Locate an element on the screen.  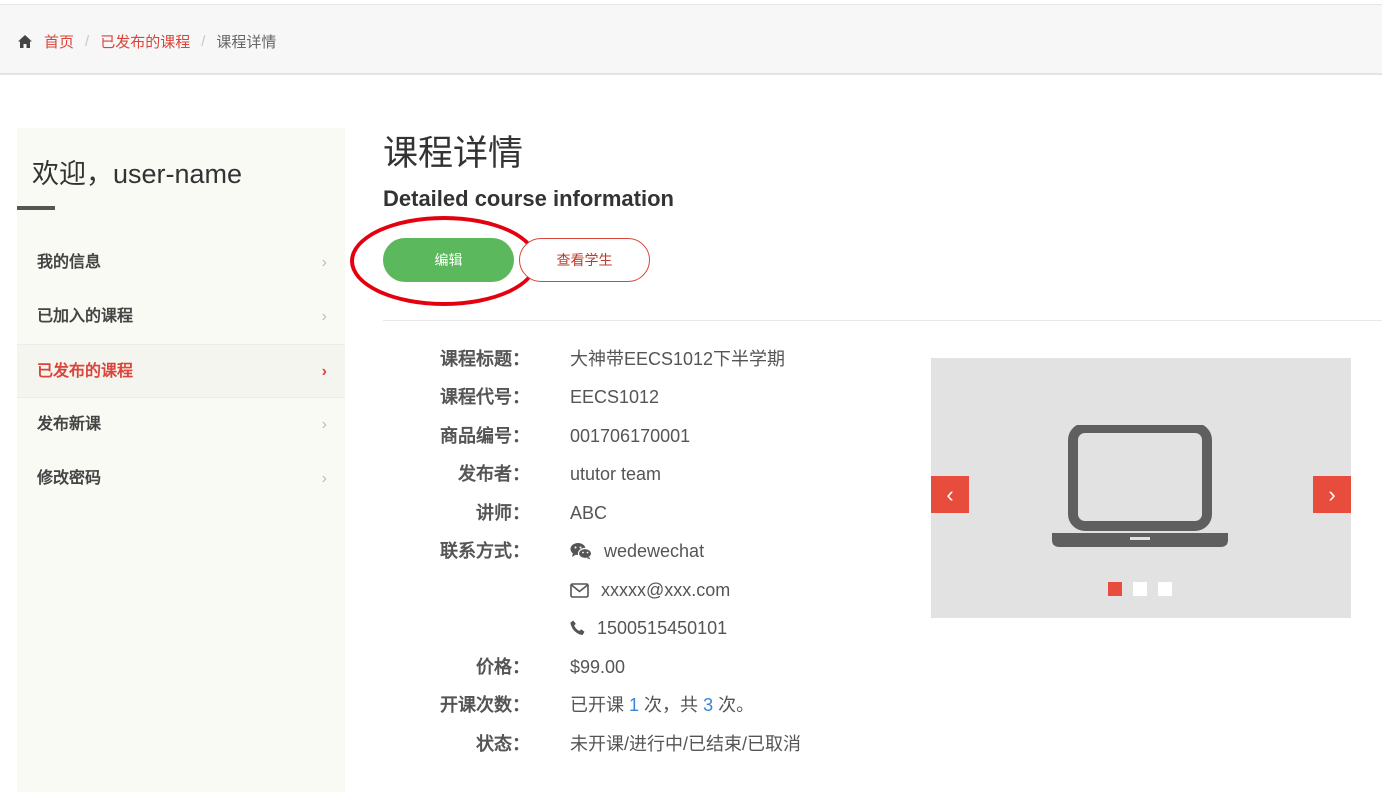
sidebar-item-published-courses: 已发布的课程 › is located at coordinates (181, 371).